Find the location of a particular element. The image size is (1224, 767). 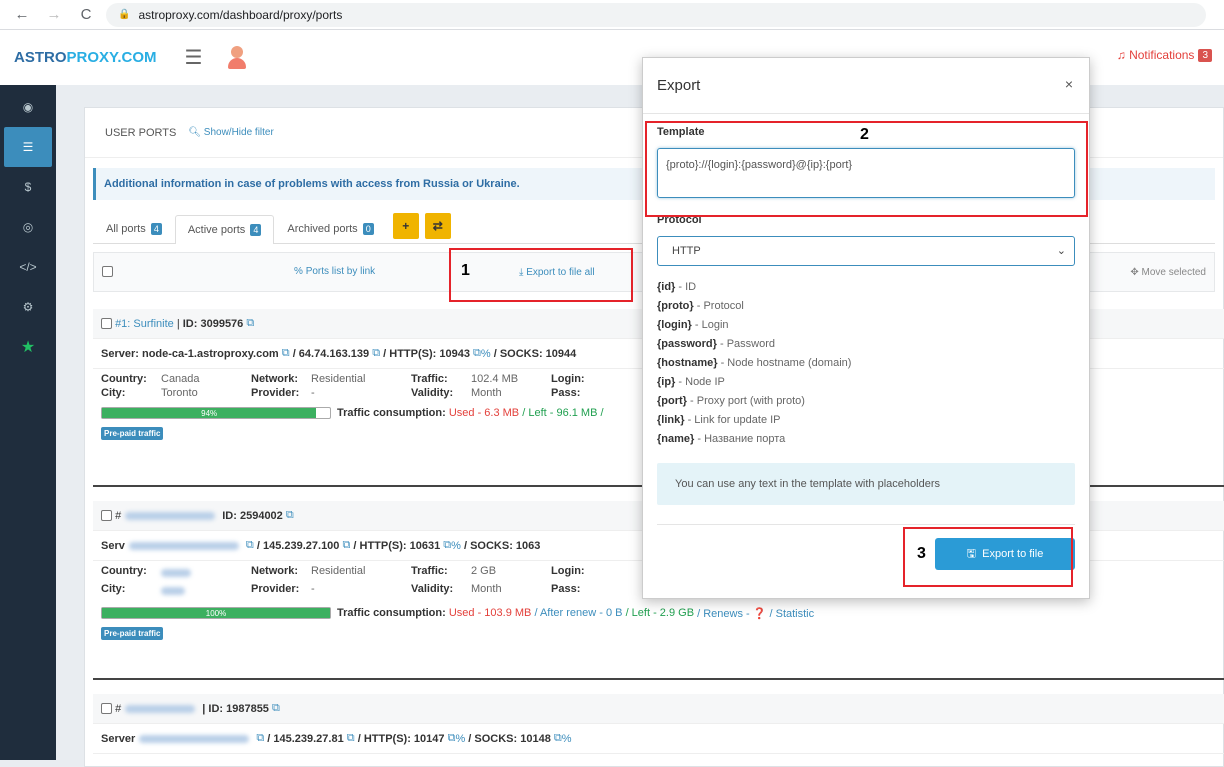

placeholder-desc: - Password is located at coordinates (745, 344).